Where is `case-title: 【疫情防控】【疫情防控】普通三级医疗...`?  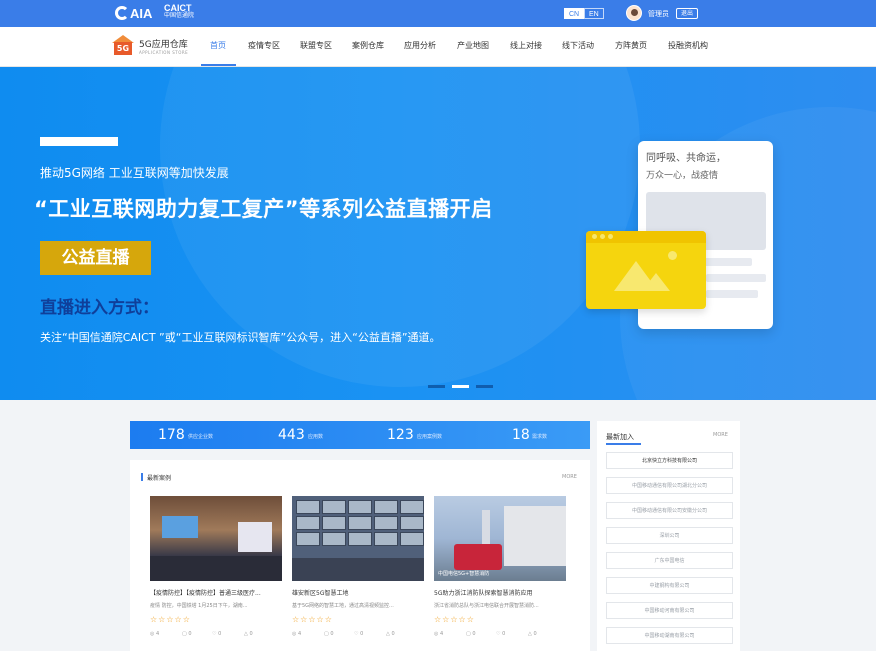
case-title: 【疫情防控】【疫情防控】普通三级医疗... is located at coordinates (205, 592).